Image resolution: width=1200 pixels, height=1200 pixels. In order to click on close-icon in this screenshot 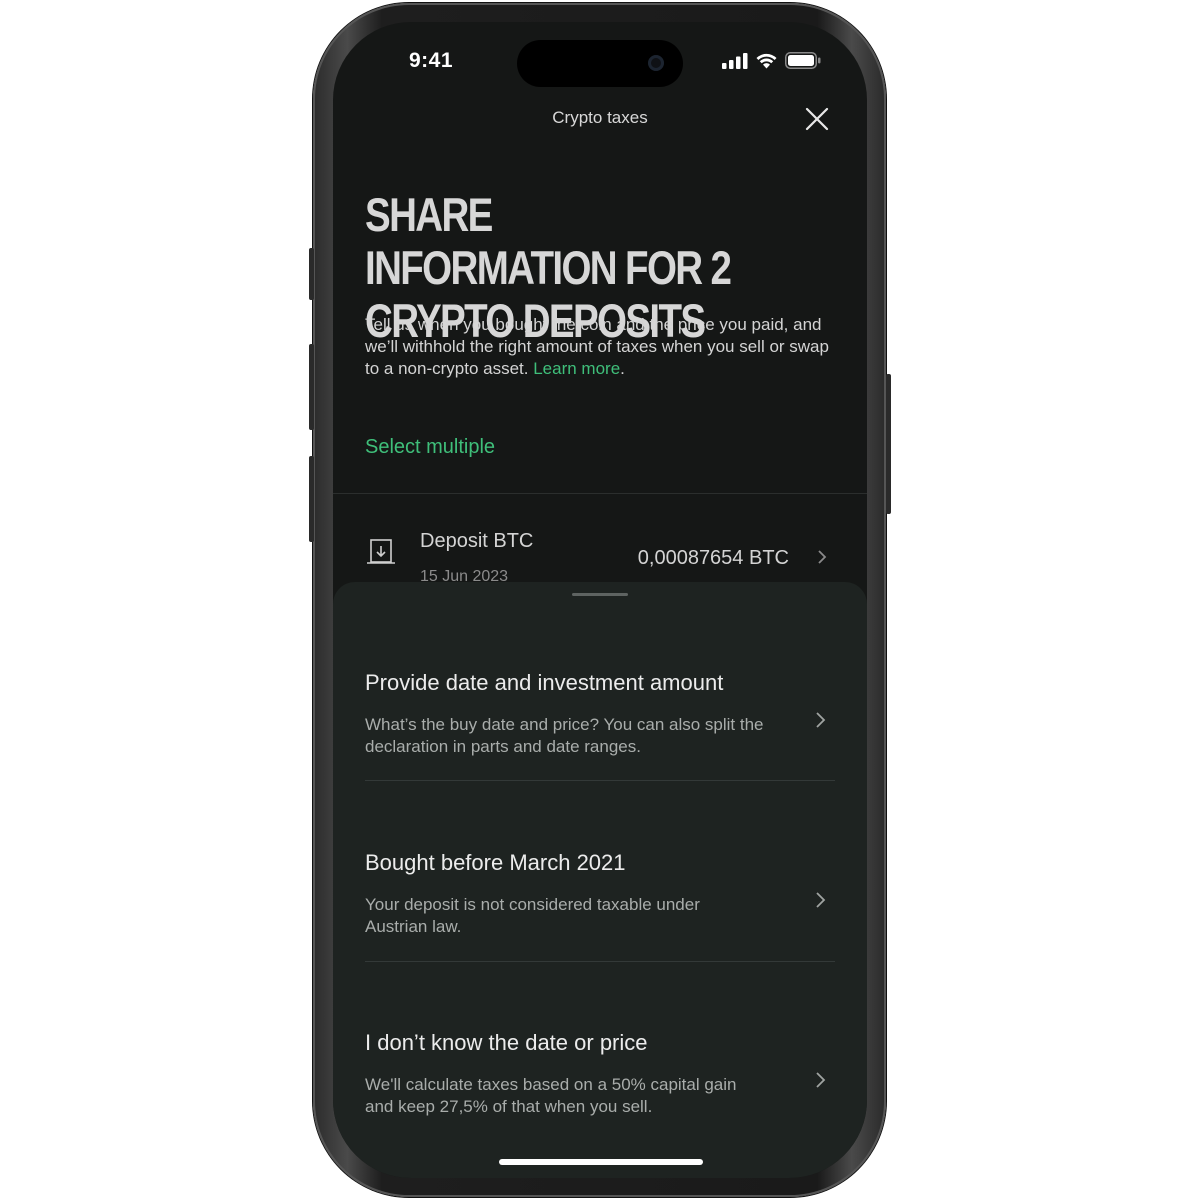, I will do `click(817, 119)`.